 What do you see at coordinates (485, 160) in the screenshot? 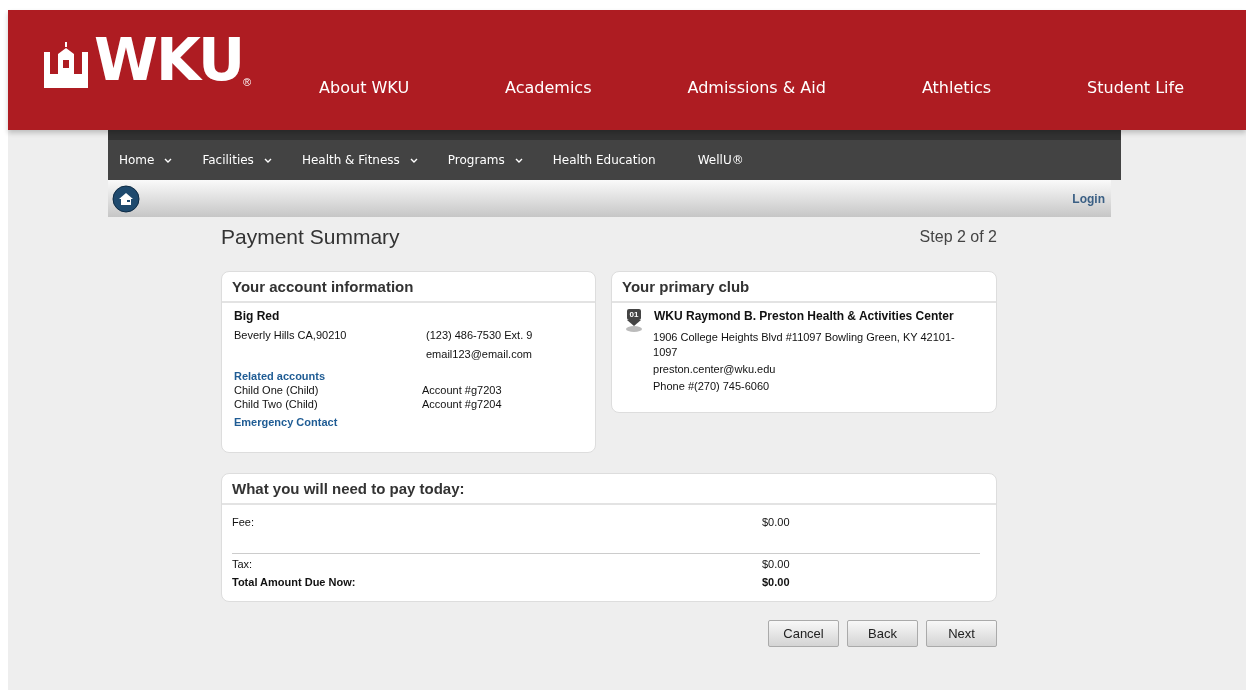
I see `sub-nav-item: Programs` at bounding box center [485, 160].